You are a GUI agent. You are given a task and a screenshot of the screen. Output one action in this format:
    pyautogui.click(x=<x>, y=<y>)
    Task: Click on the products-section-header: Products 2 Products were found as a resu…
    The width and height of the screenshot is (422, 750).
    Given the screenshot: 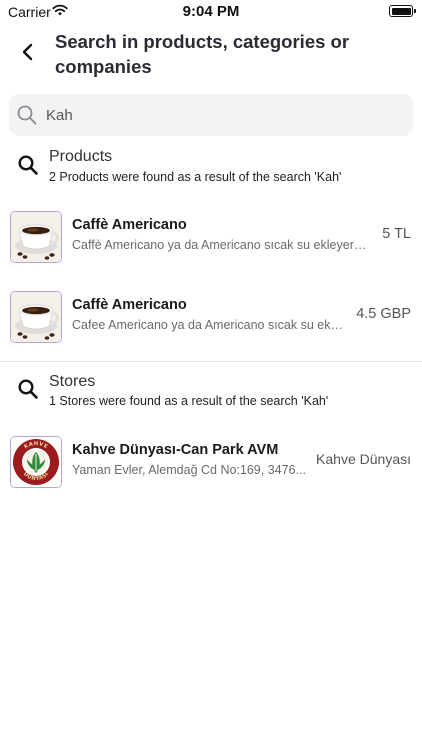 What is the action you would take?
    pyautogui.click(x=211, y=168)
    